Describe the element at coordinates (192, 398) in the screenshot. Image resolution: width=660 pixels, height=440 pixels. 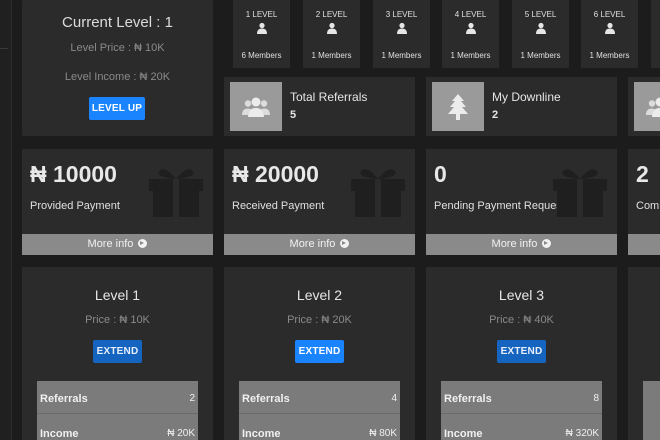
I see `referrals-value: 2` at that location.